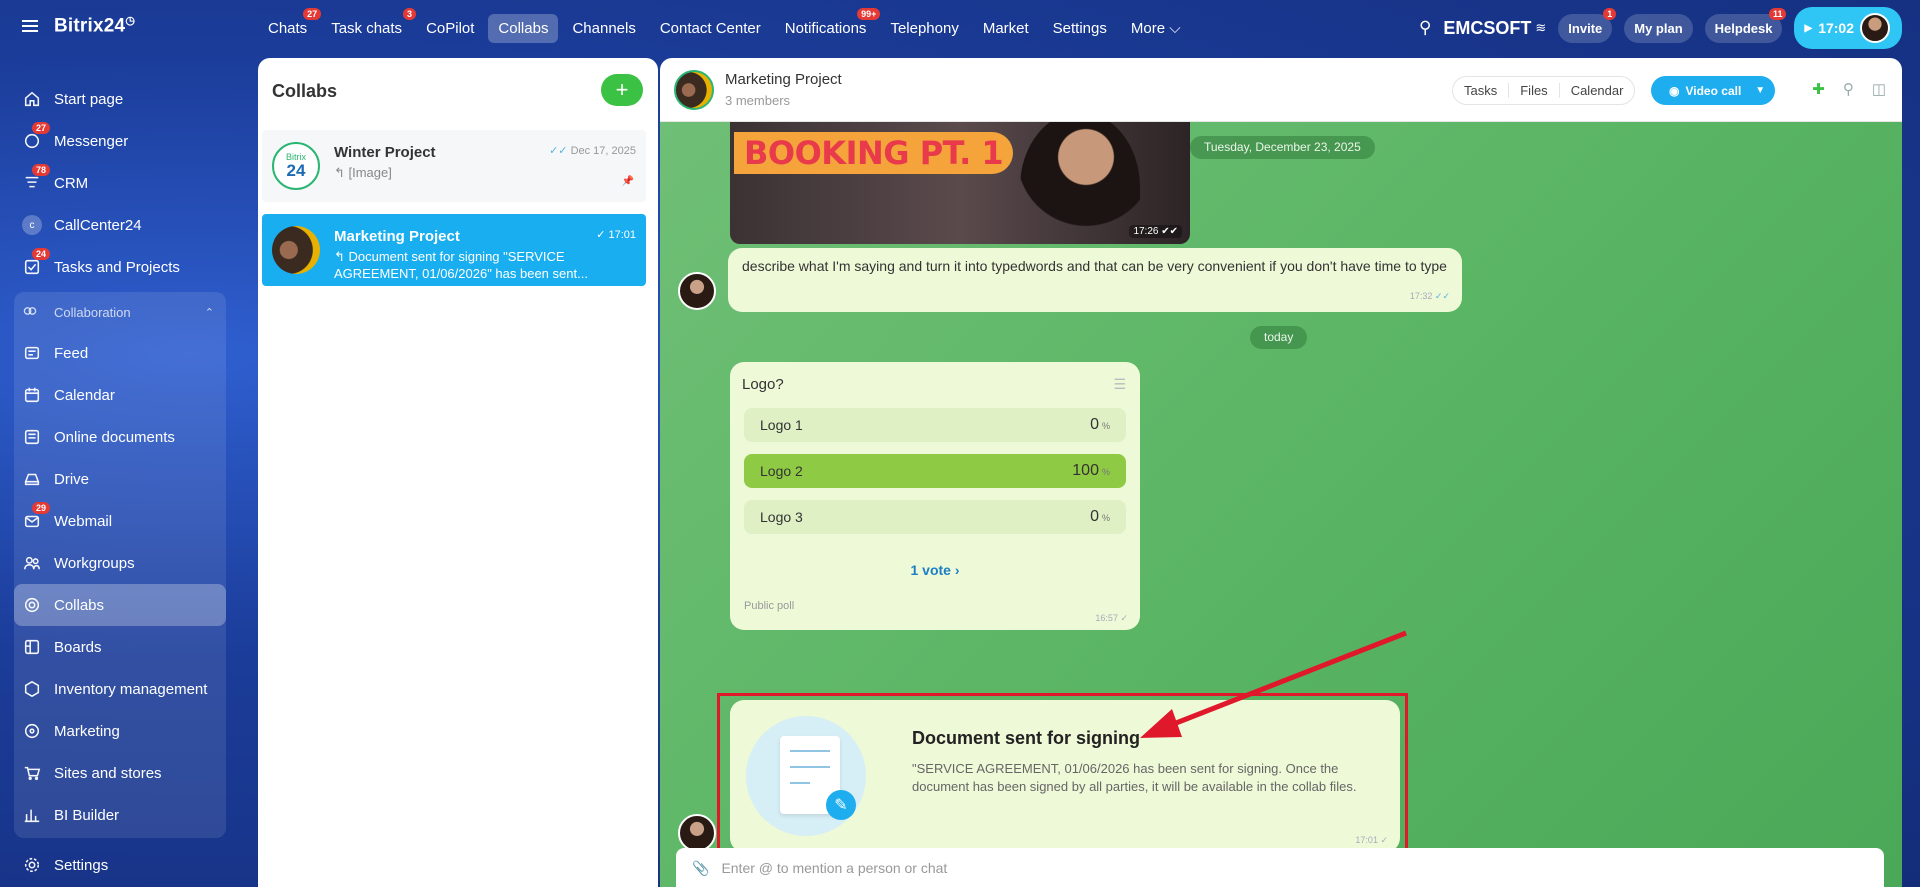 This screenshot has height=887, width=1920. Describe the element at coordinates (41, 254) in the screenshot. I see `notification-badge: 24` at that location.